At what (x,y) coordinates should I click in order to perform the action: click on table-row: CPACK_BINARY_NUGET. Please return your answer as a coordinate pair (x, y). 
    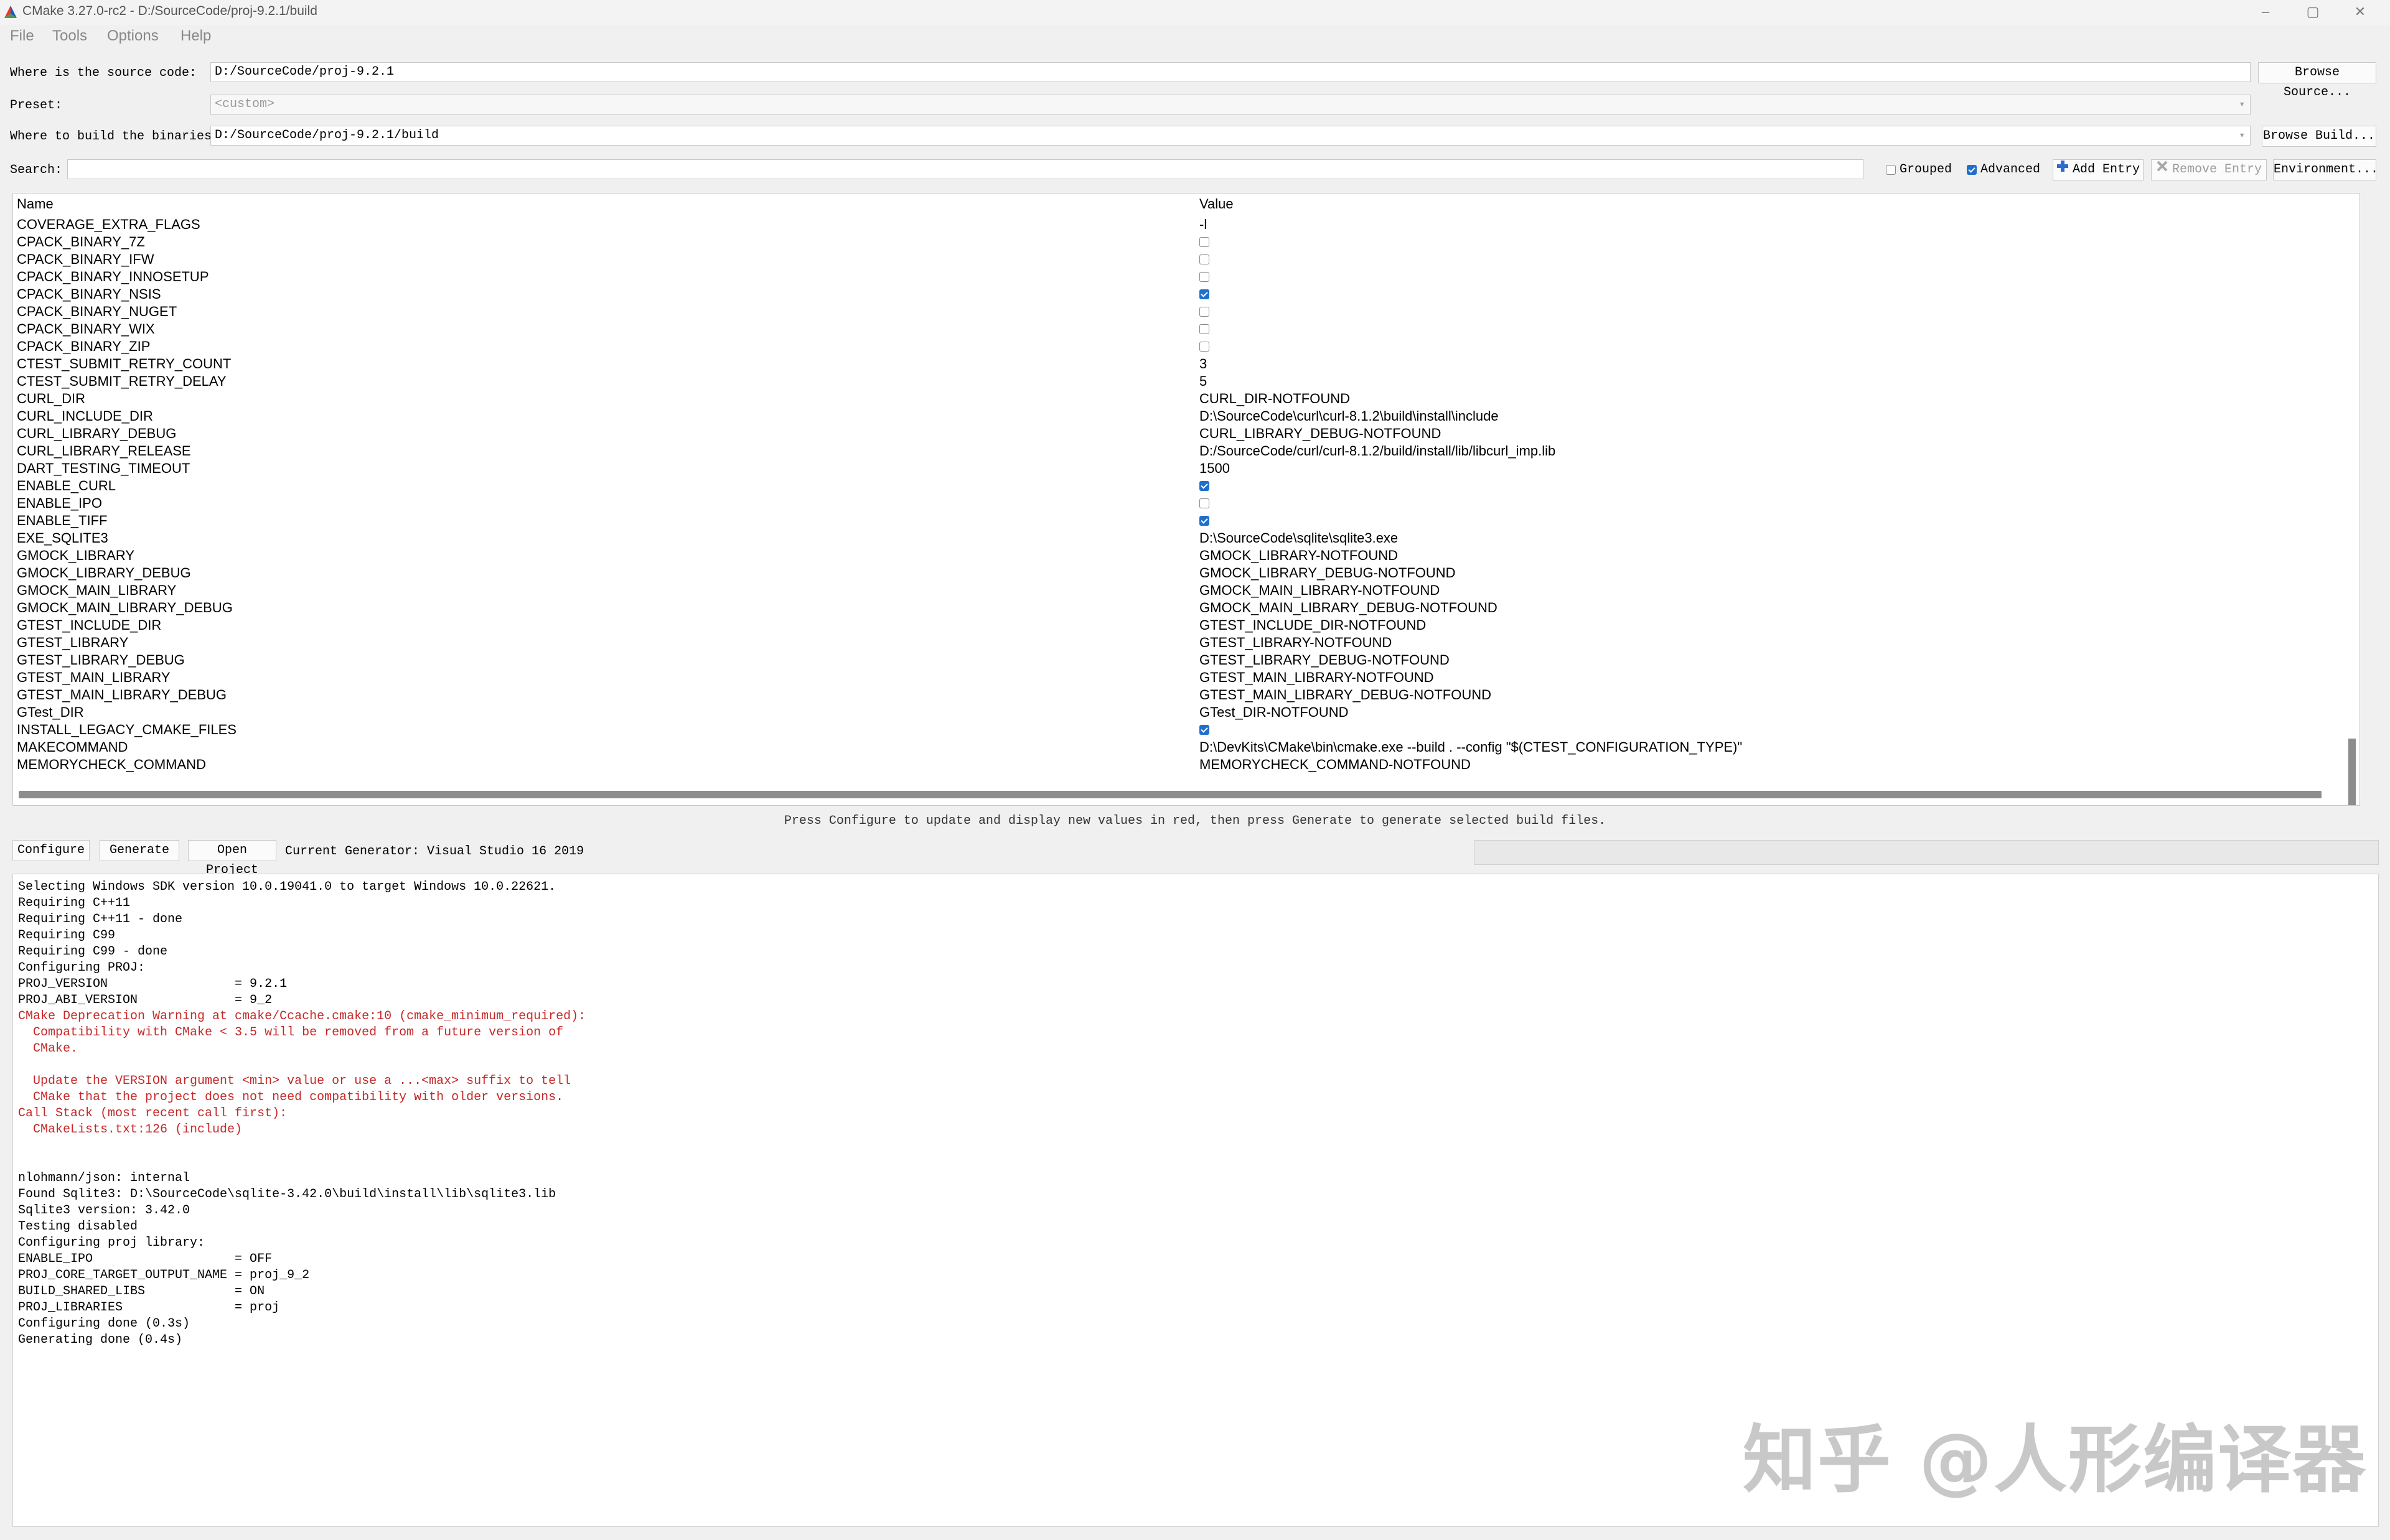
    Looking at the image, I should click on (1186, 311).